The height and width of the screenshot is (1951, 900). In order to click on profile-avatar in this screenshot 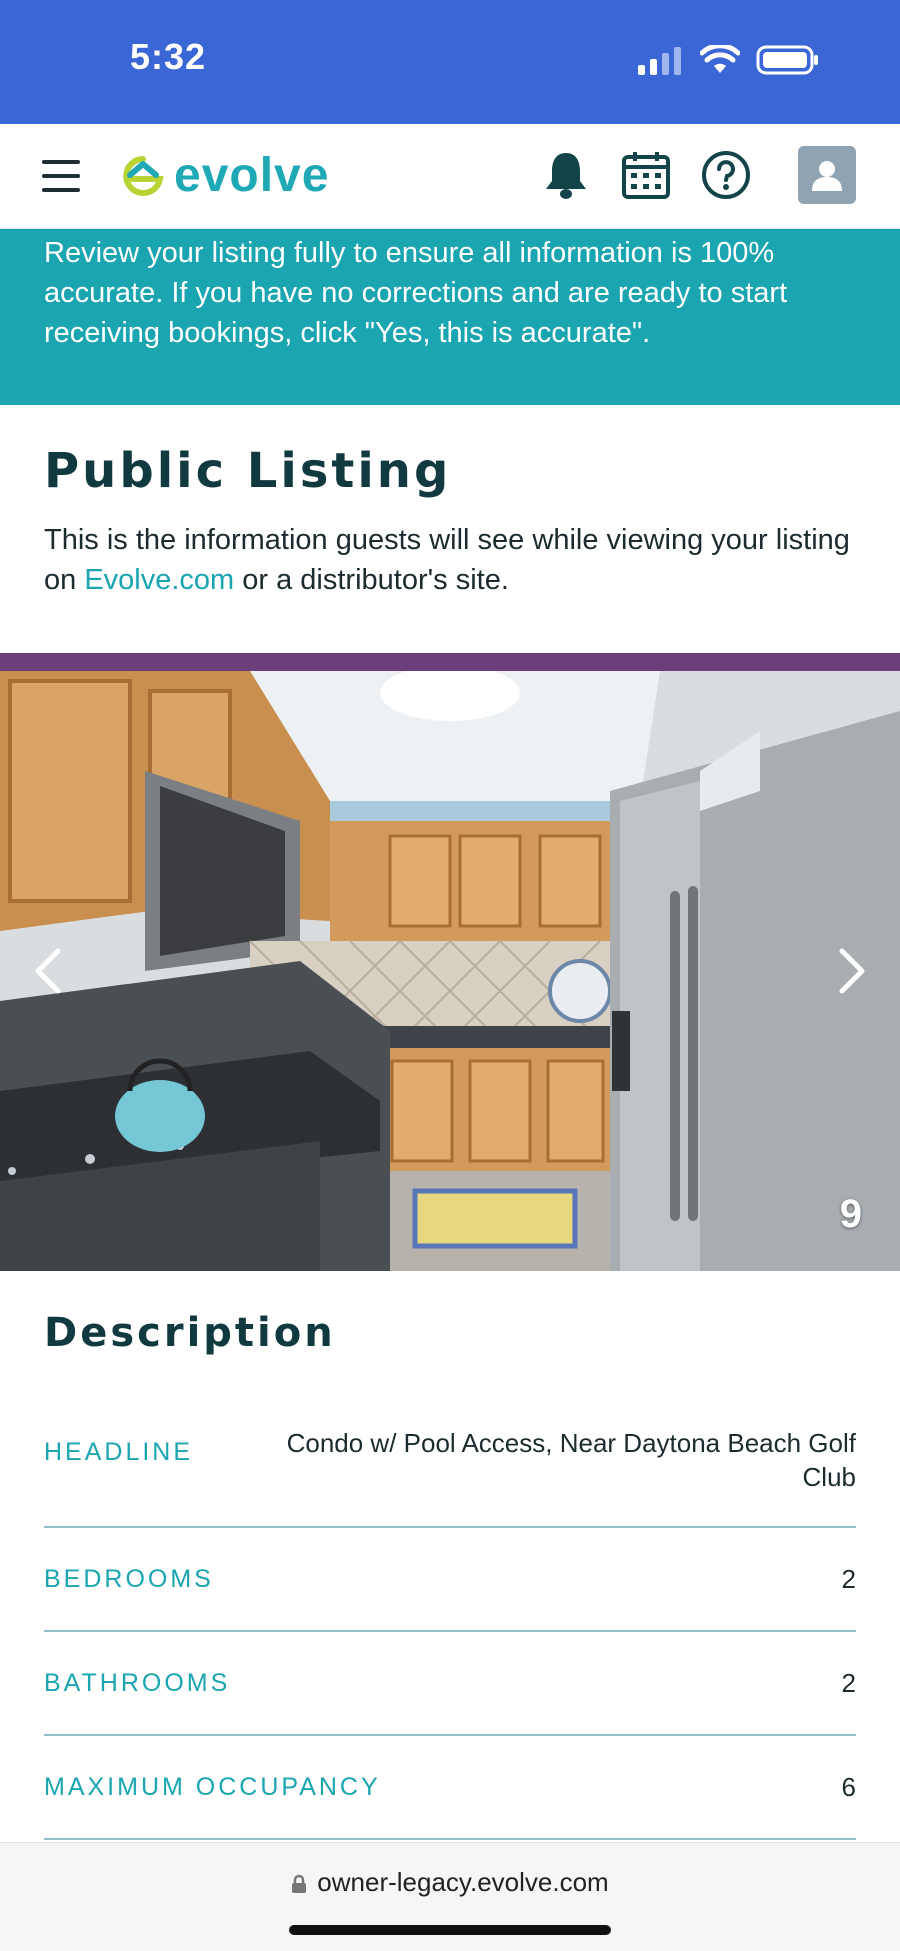, I will do `click(827, 175)`.